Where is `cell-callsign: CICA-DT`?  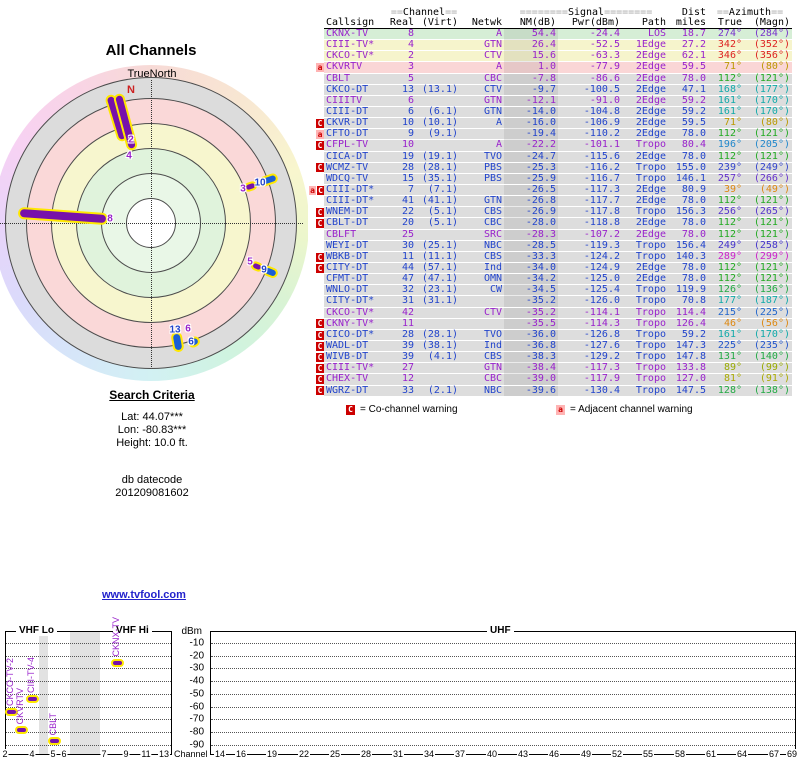 cell-callsign: CICA-DT is located at coordinates (347, 156).